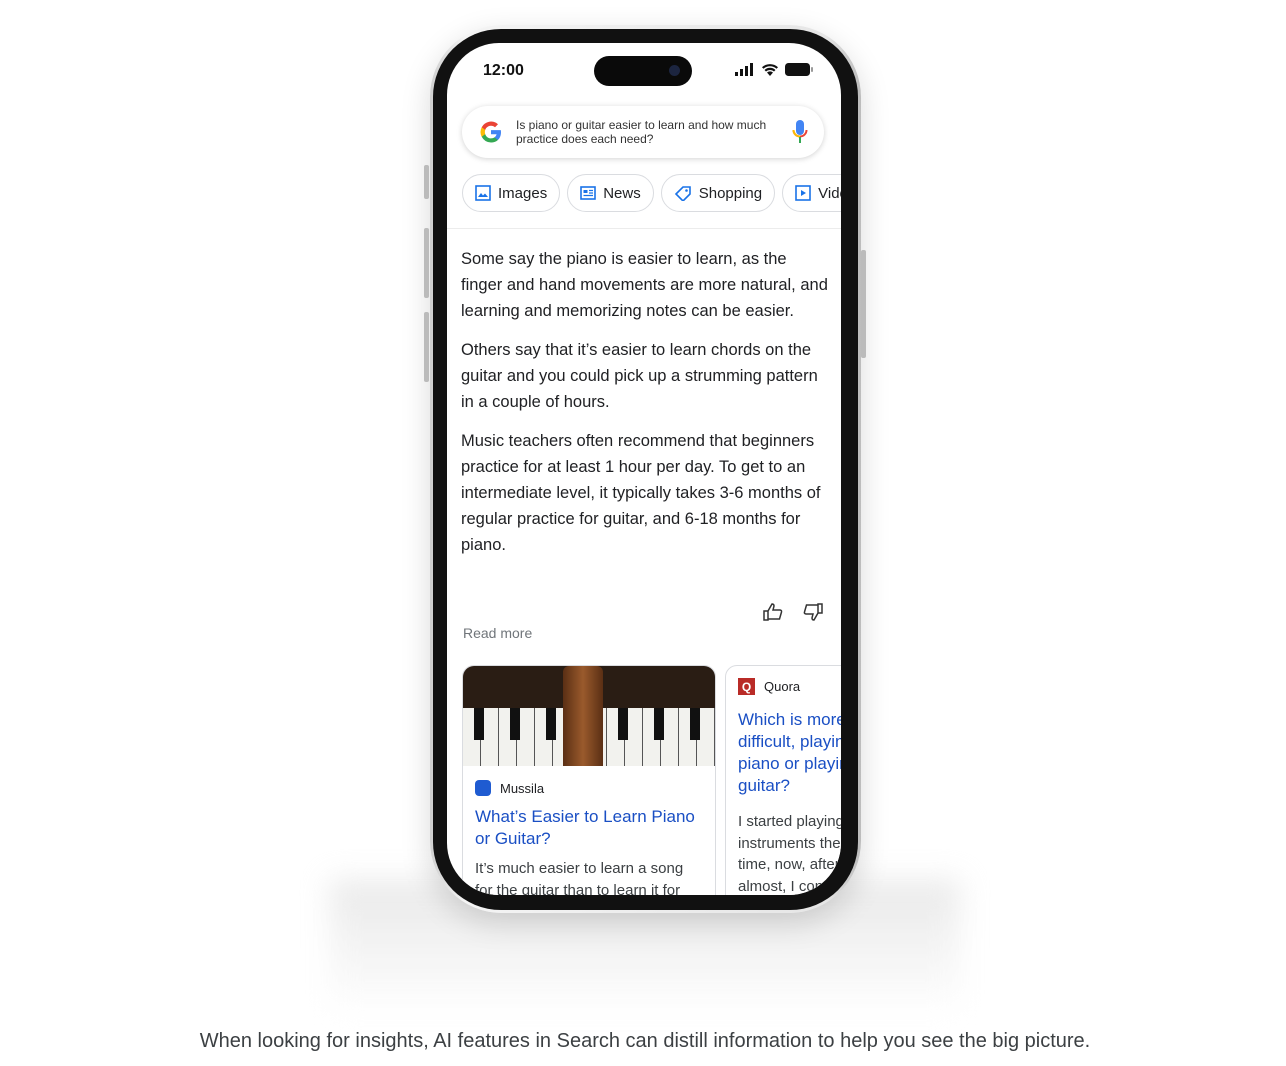  I want to click on piano-guitar-image, so click(589, 716).